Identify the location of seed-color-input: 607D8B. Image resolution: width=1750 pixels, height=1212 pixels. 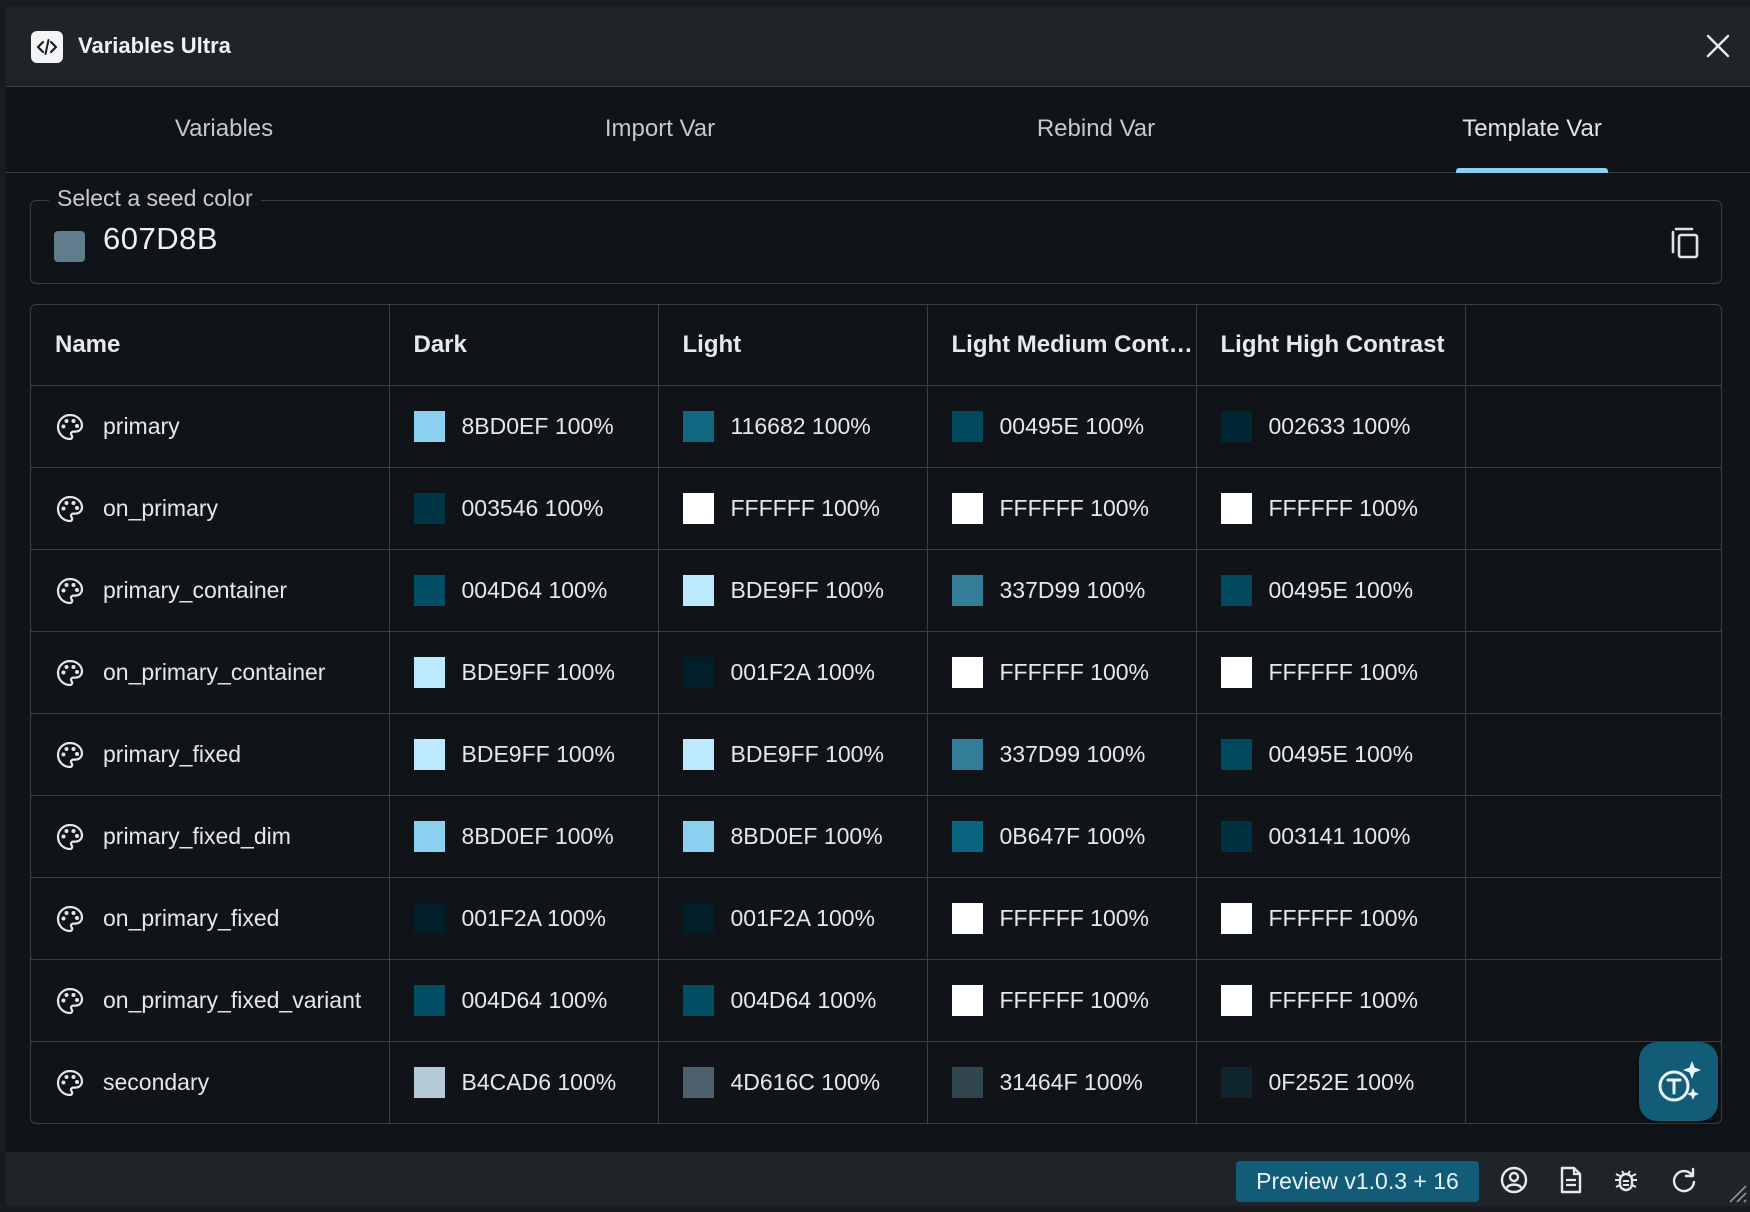
(160, 239).